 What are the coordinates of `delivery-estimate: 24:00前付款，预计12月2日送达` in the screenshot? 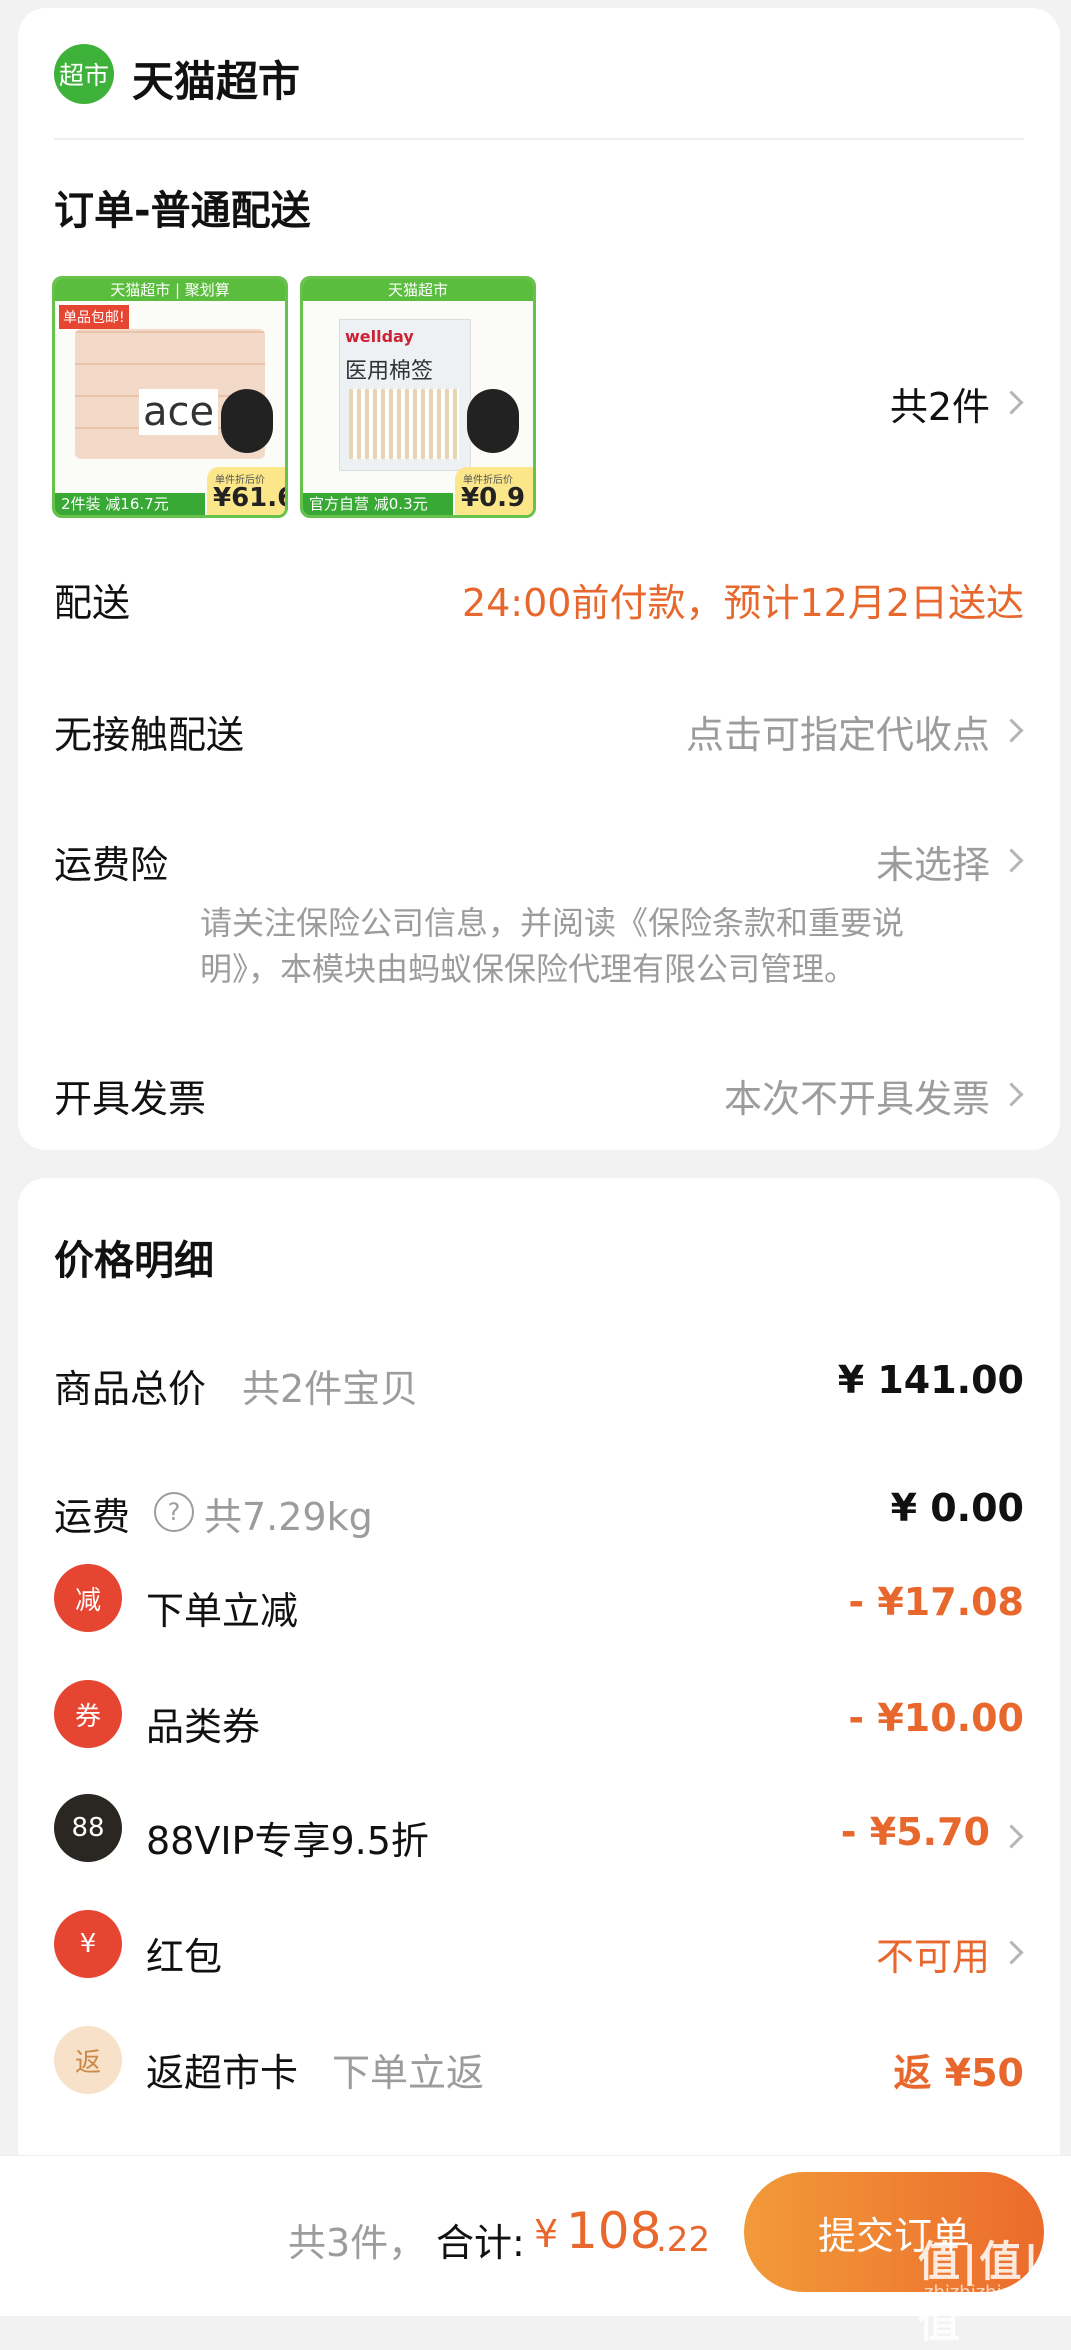 It's located at (742, 603).